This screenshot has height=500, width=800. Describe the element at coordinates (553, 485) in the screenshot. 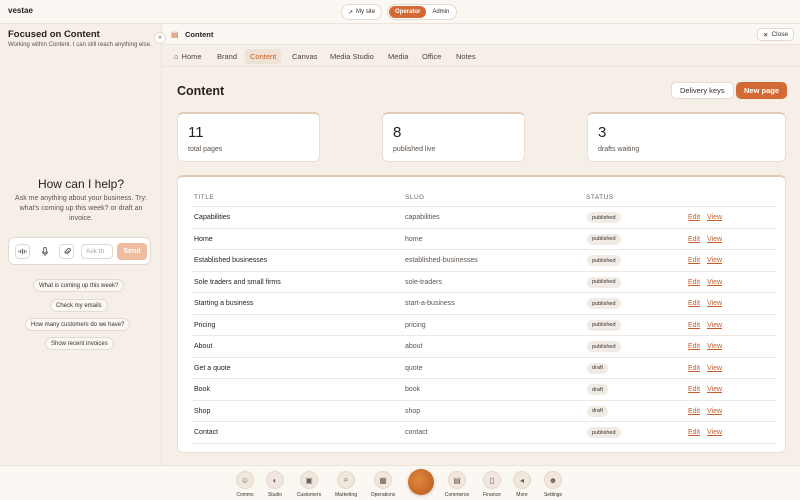

I see `dock-item-settings: ☻ Settings` at that location.